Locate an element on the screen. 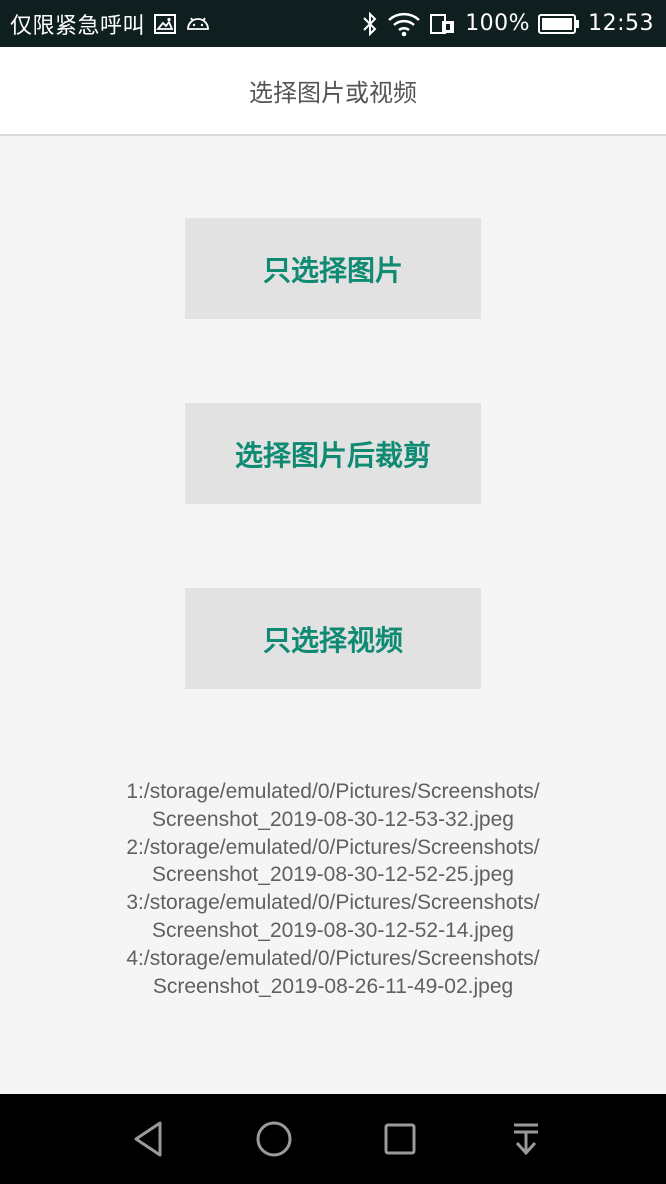 The width and height of the screenshot is (666, 1184). status-bar-right: 100% 12:53 is located at coordinates (507, 24).